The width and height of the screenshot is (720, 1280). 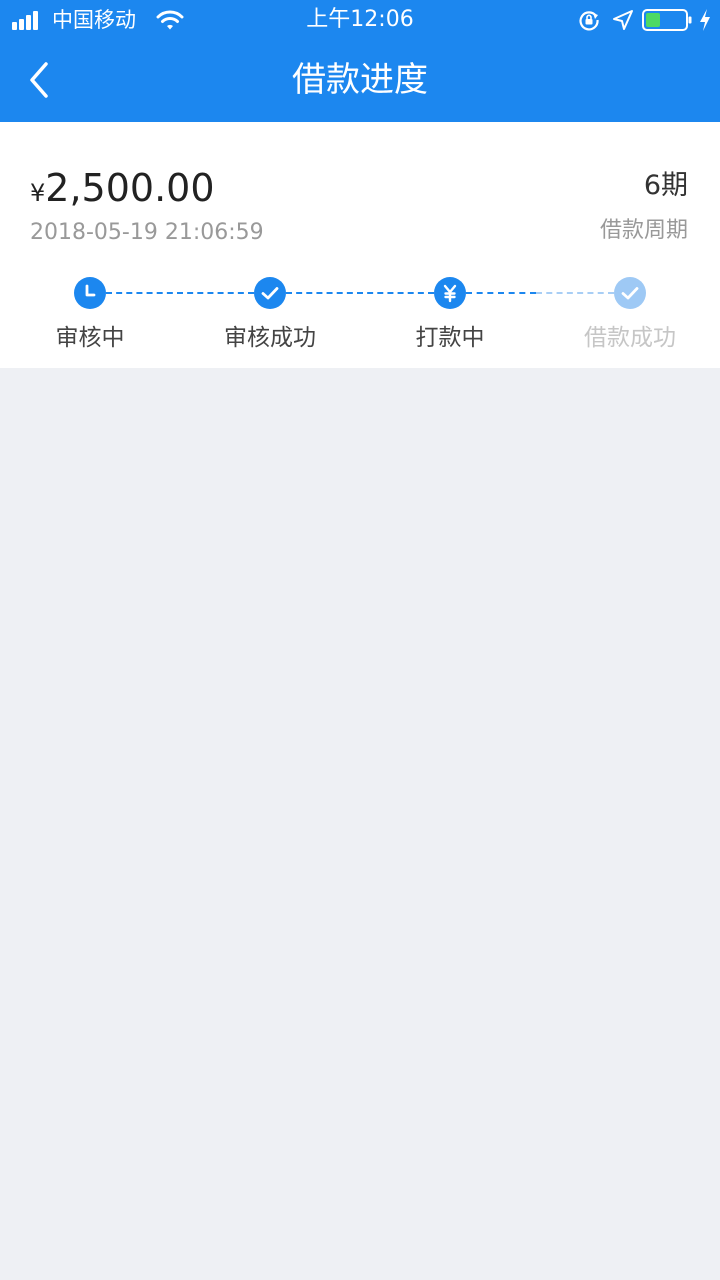 I want to click on status-bar: 中国移动 上午12:06, so click(x=360, y=20).